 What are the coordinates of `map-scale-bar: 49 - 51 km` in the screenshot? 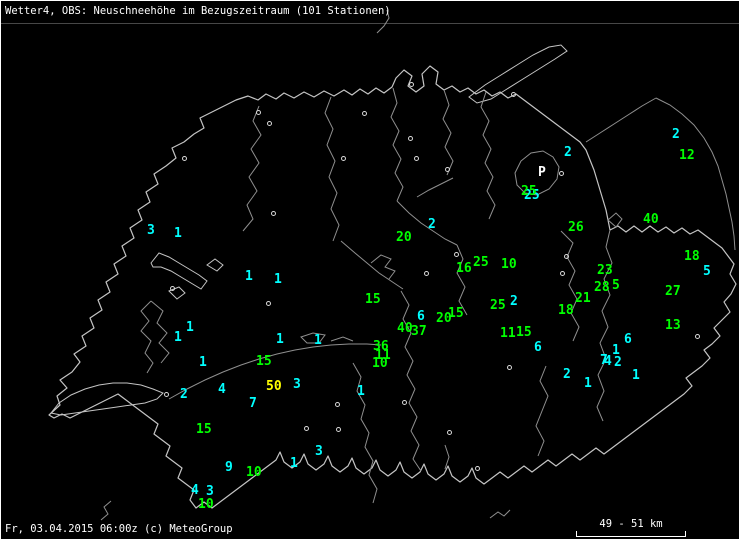 It's located at (631, 527).